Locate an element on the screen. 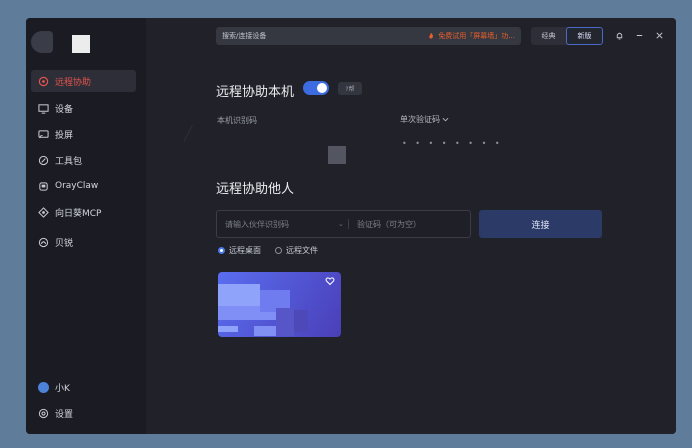  radio-label: 远程文件 is located at coordinates (302, 250).